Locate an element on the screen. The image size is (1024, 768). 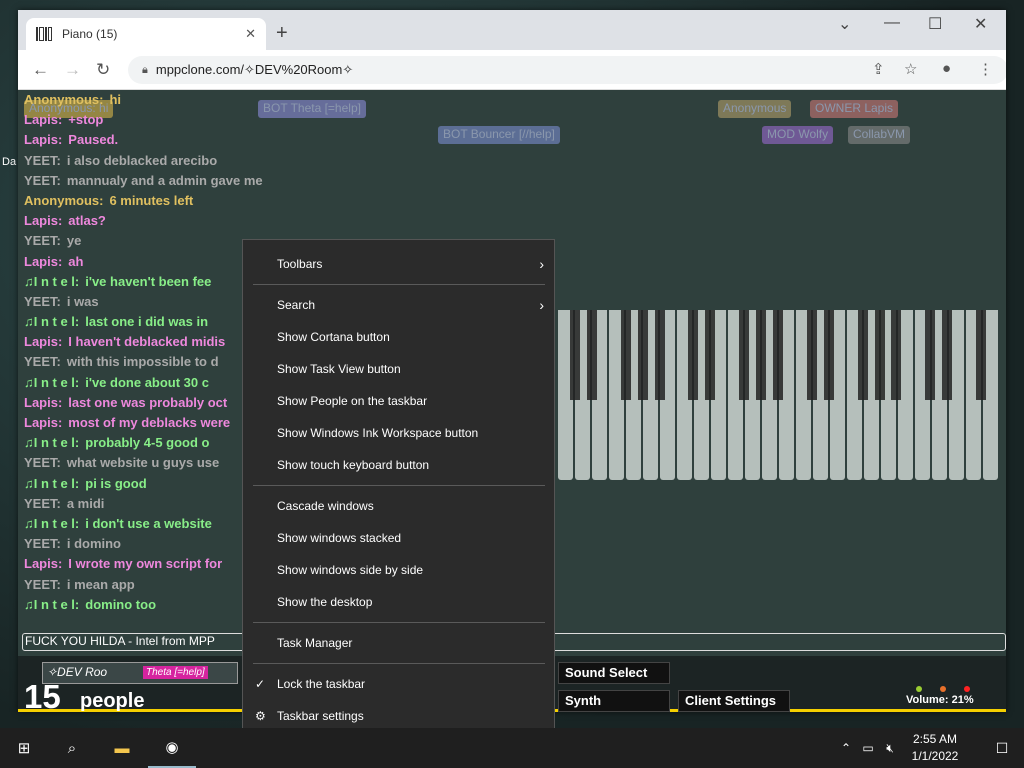
clock-date: 1/1/2022 is located at coordinates (935, 756).